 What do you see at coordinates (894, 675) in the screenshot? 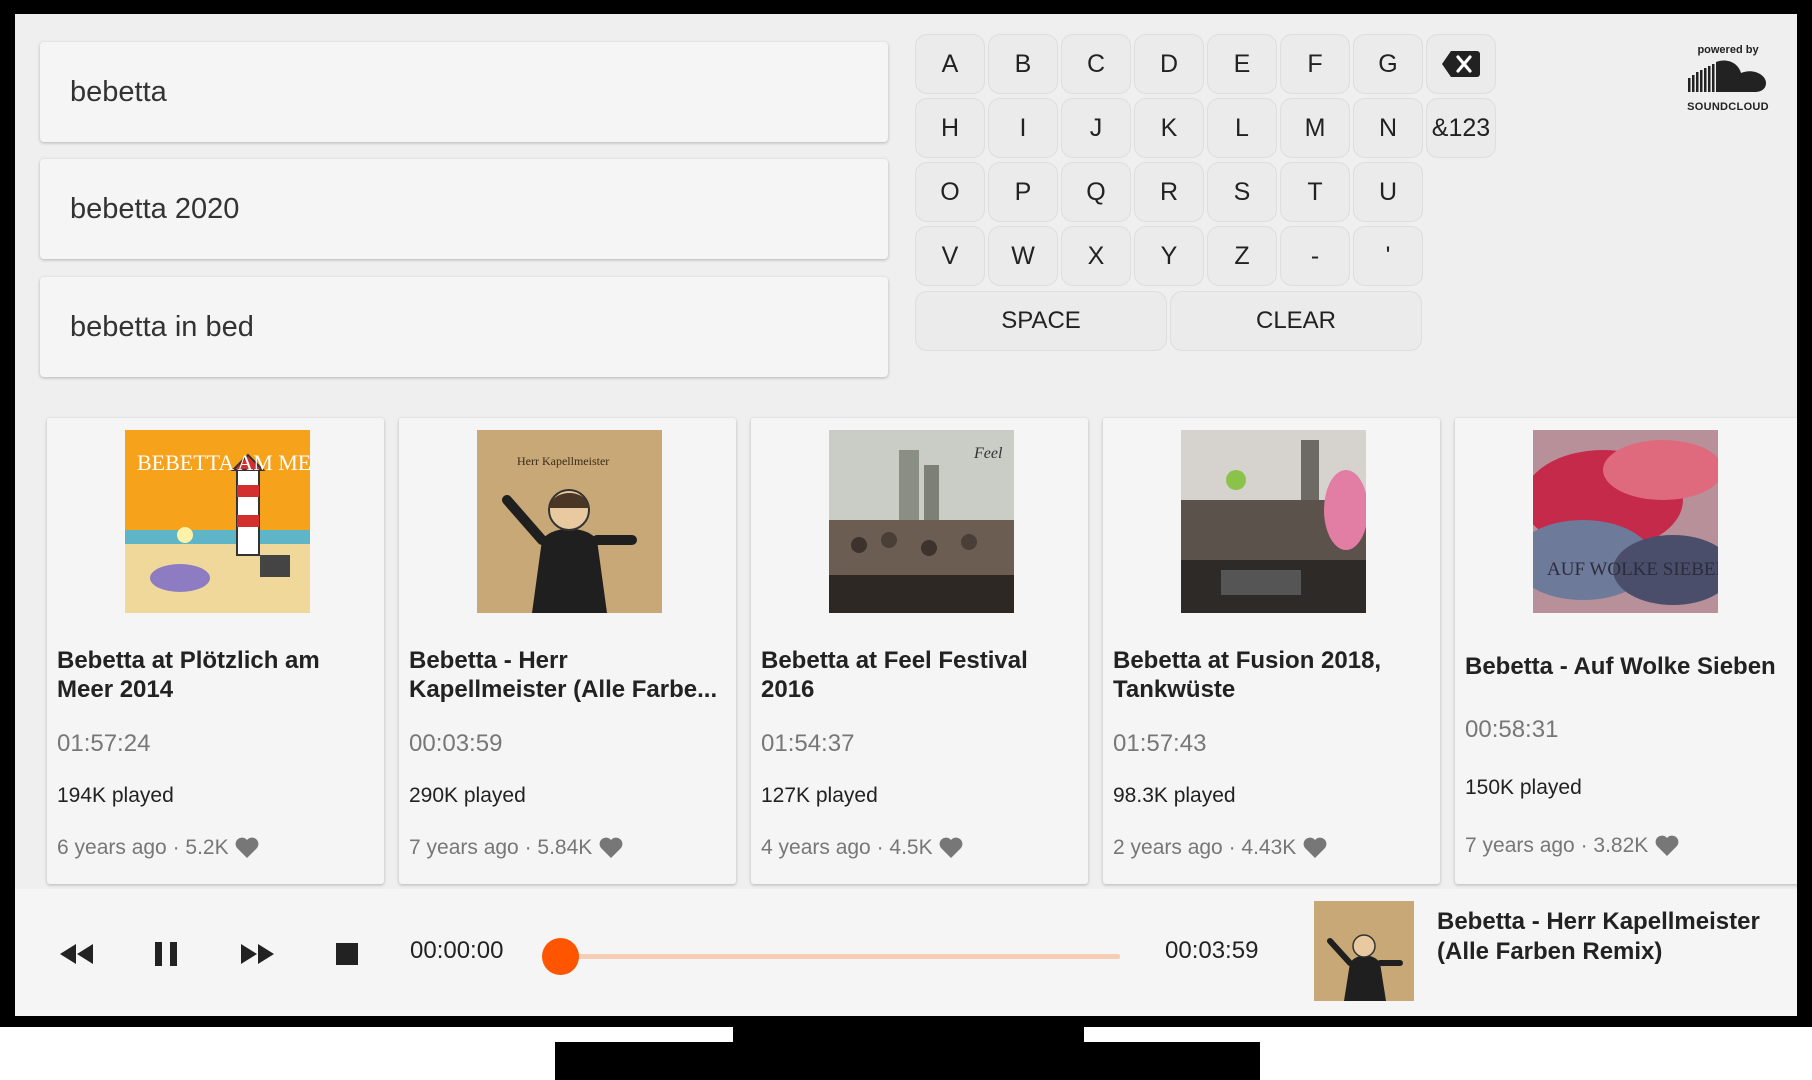
I see `track-title: Bebetta at Feel Festival 2016` at bounding box center [894, 675].